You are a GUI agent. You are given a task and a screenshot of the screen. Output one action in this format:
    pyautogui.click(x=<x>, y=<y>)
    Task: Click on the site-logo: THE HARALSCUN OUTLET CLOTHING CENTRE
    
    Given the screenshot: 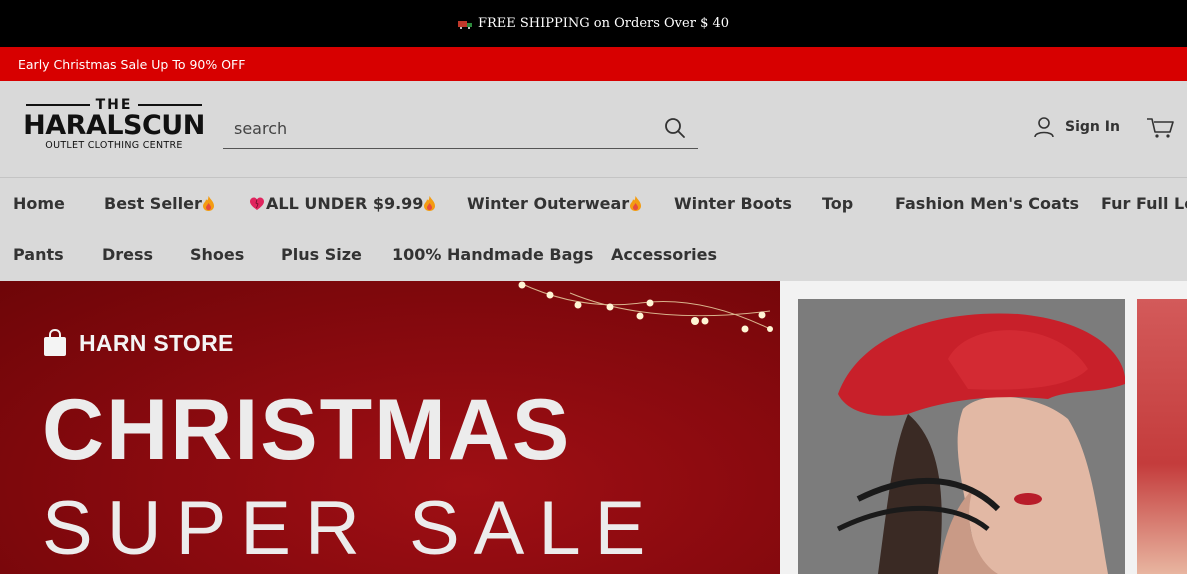 What is the action you would take?
    pyautogui.click(x=114, y=126)
    